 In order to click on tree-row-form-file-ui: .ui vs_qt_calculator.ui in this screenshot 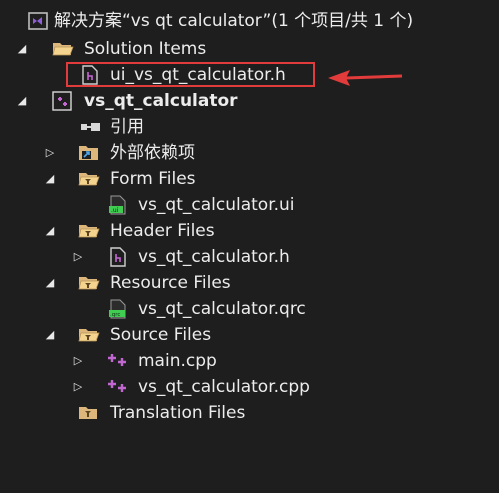, I will do `click(249, 205)`.